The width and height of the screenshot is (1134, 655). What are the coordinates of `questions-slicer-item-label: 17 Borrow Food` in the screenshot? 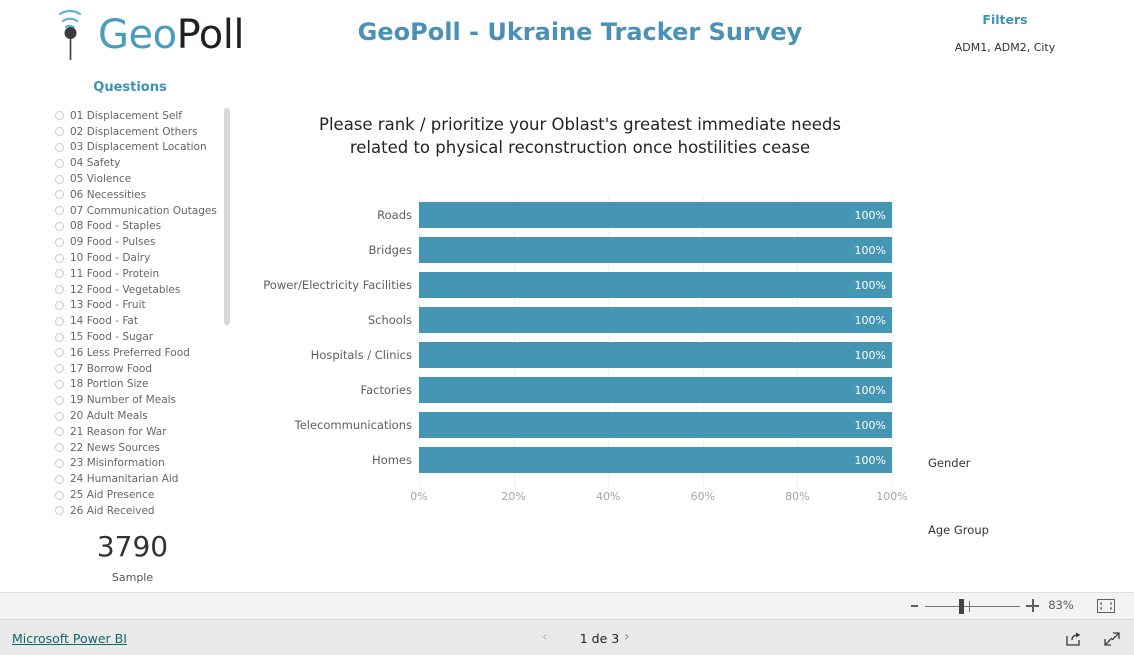 It's located at (111, 368).